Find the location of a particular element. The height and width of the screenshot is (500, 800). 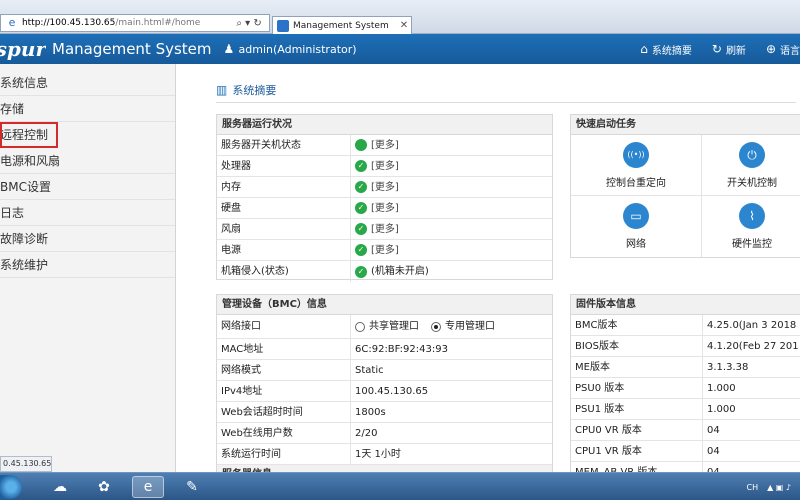

fw-row-cpu1-vr: CPU1 VR 版本 04 is located at coordinates (685, 451).